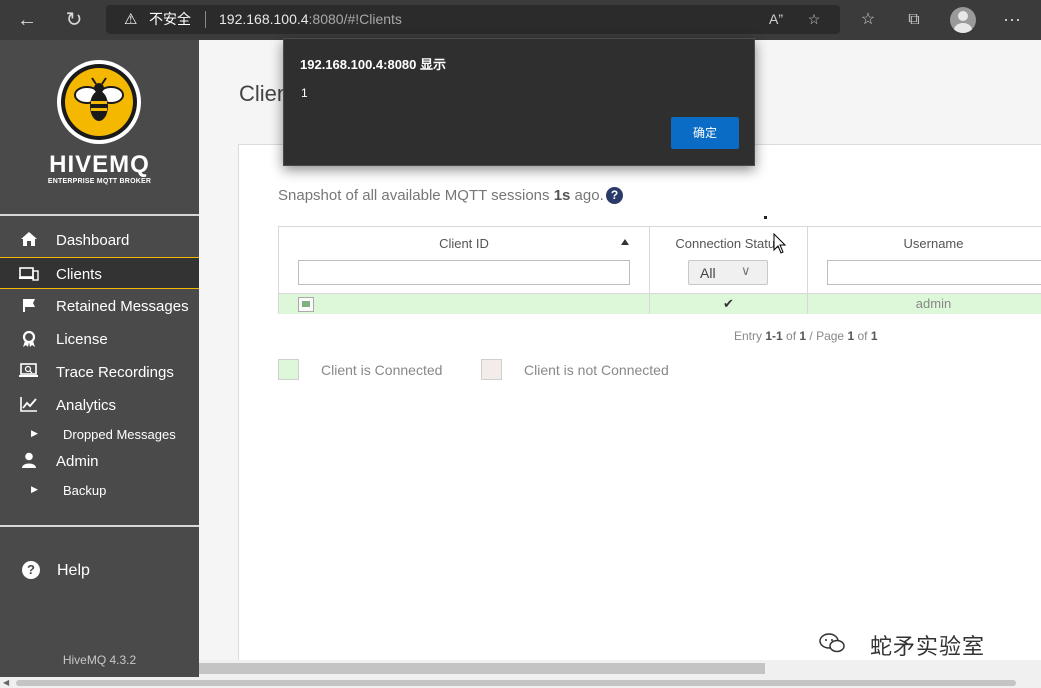 The width and height of the screenshot is (1041, 688). What do you see at coordinates (264, 19) in the screenshot?
I see `url-host: 192.168.100.4` at bounding box center [264, 19].